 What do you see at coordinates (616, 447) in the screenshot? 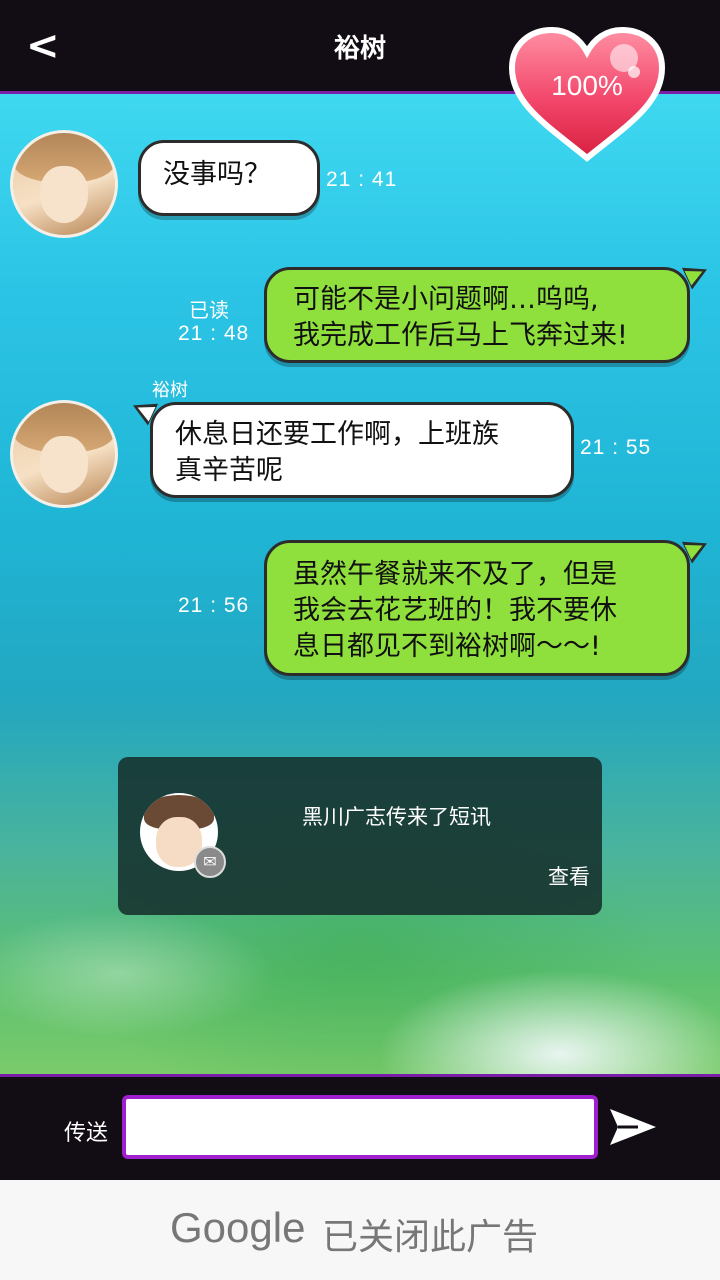
I see `message-time: 21 : 55` at bounding box center [616, 447].